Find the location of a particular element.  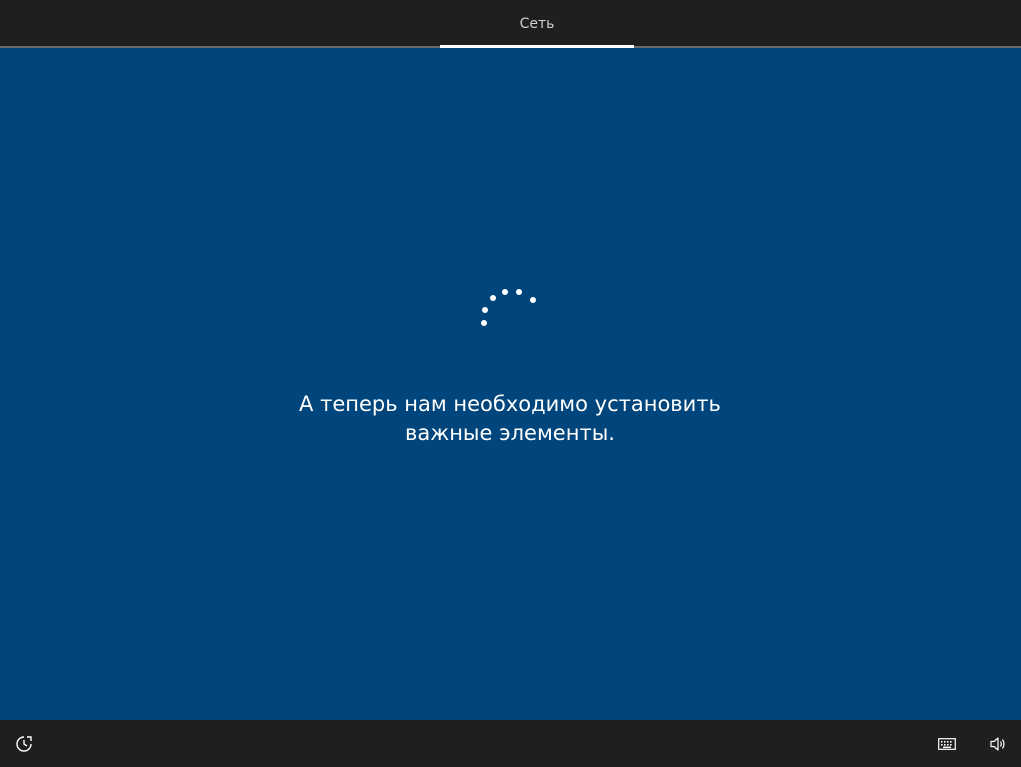

volume-icon is located at coordinates (997, 744).